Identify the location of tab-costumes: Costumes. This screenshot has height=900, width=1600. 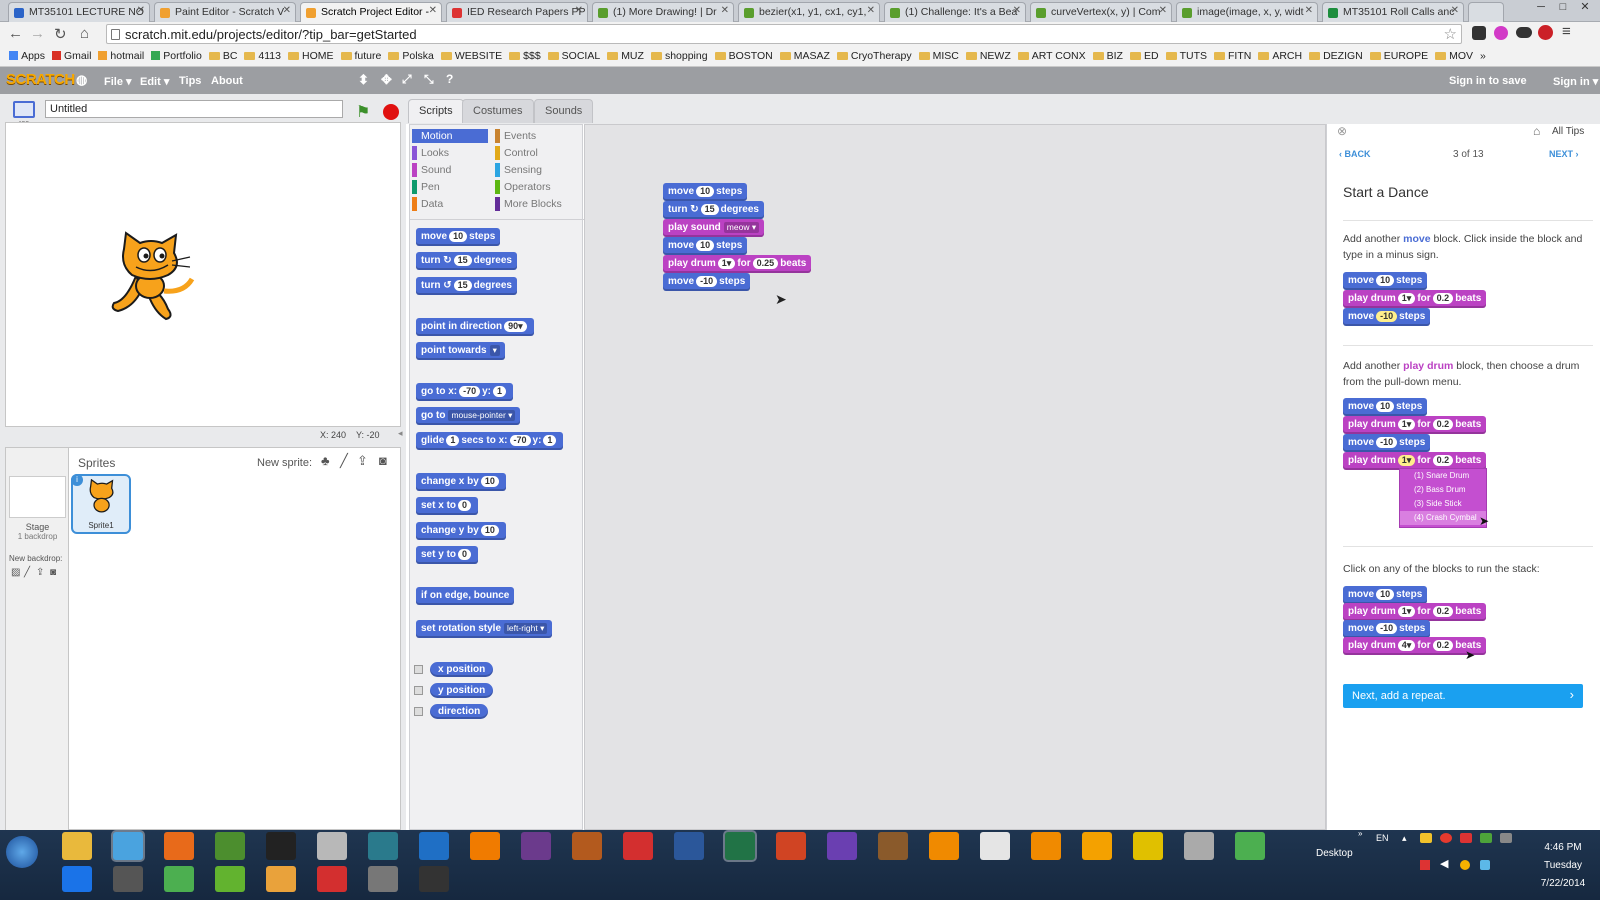
(498, 111).